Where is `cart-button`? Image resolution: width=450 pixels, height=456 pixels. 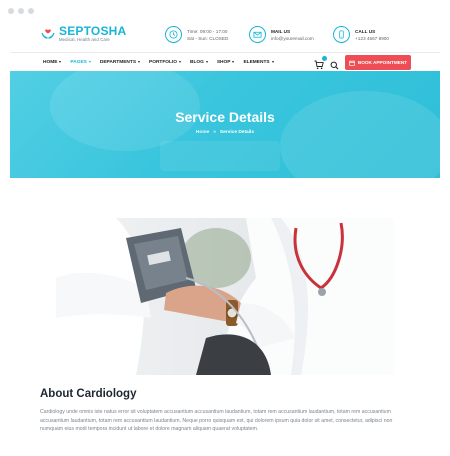
cart-button is located at coordinates (320, 63).